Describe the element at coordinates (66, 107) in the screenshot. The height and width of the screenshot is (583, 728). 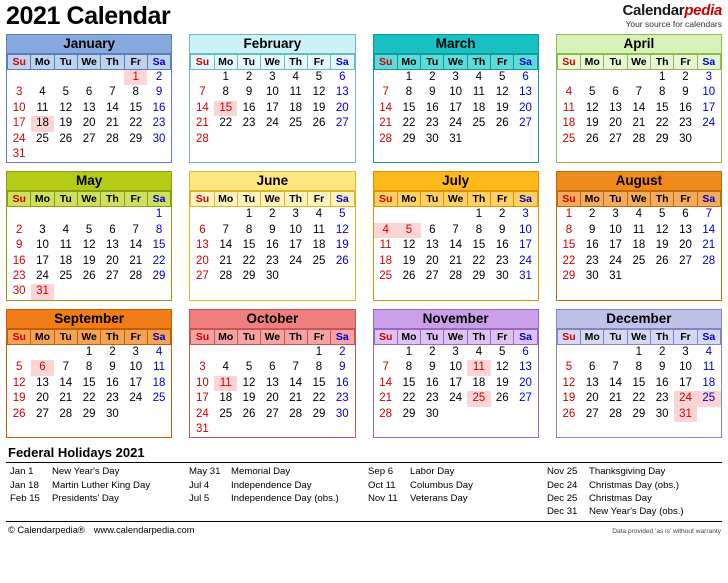
I see `day-cell: 12` at that location.